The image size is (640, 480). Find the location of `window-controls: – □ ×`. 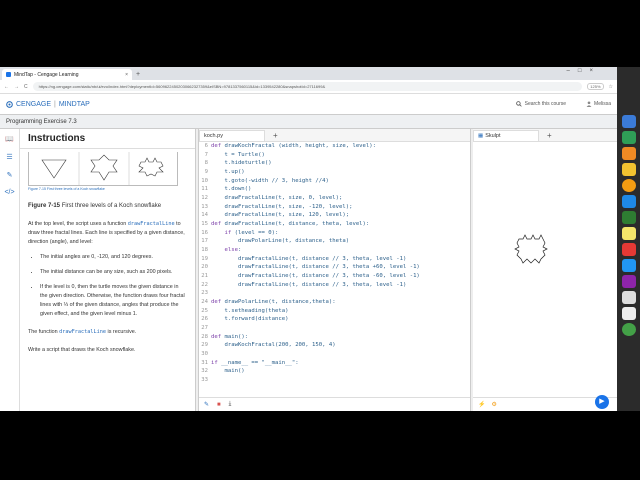

window-controls: – □ × is located at coordinates (580, 71).